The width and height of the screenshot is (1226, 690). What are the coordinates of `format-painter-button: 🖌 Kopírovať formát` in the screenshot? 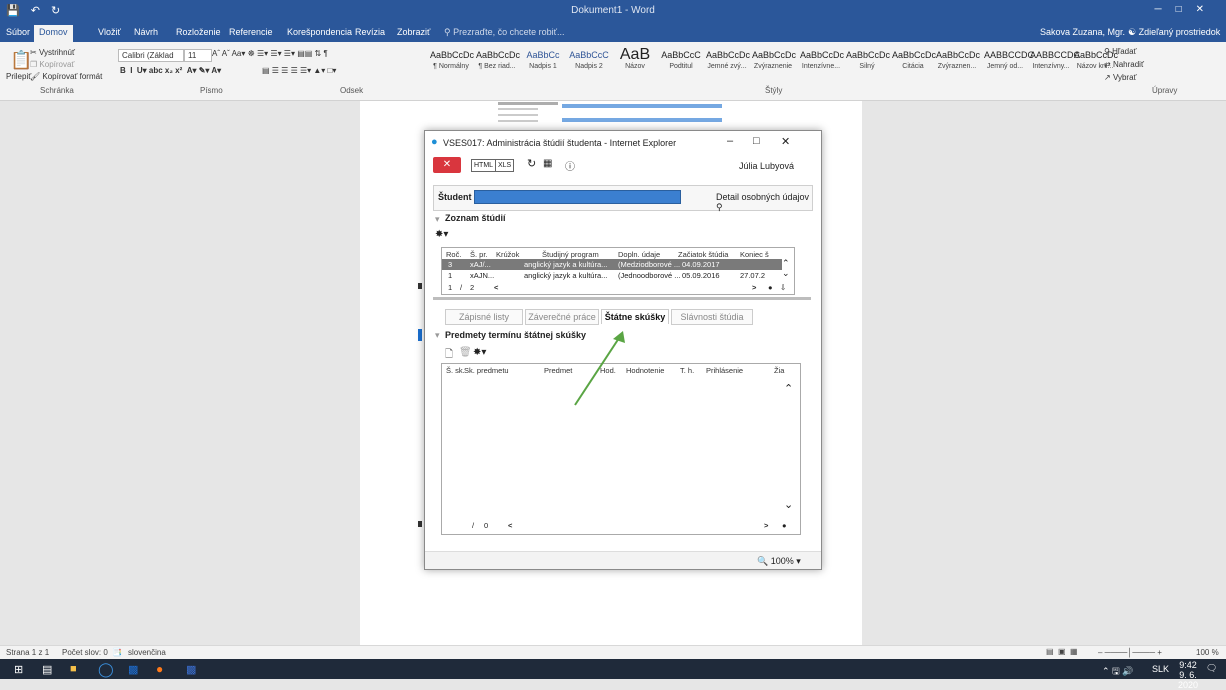 It's located at (66, 76).